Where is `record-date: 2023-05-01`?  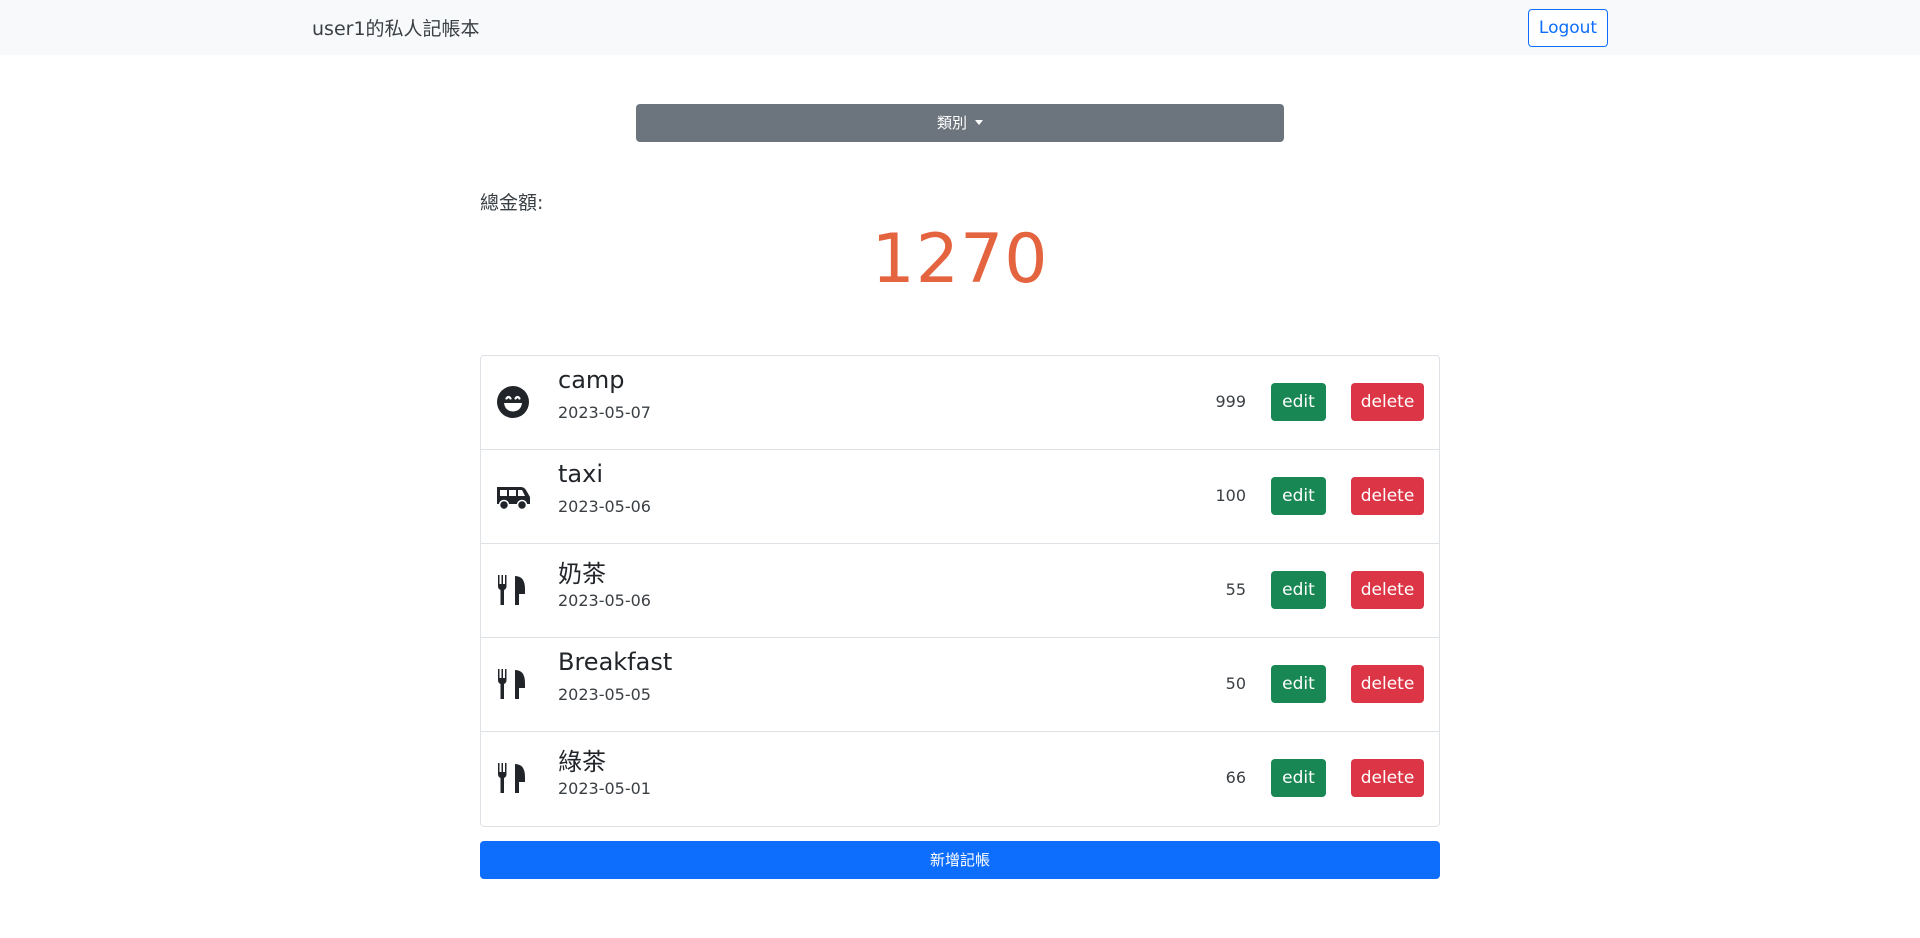
record-date: 2023-05-01 is located at coordinates (604, 788).